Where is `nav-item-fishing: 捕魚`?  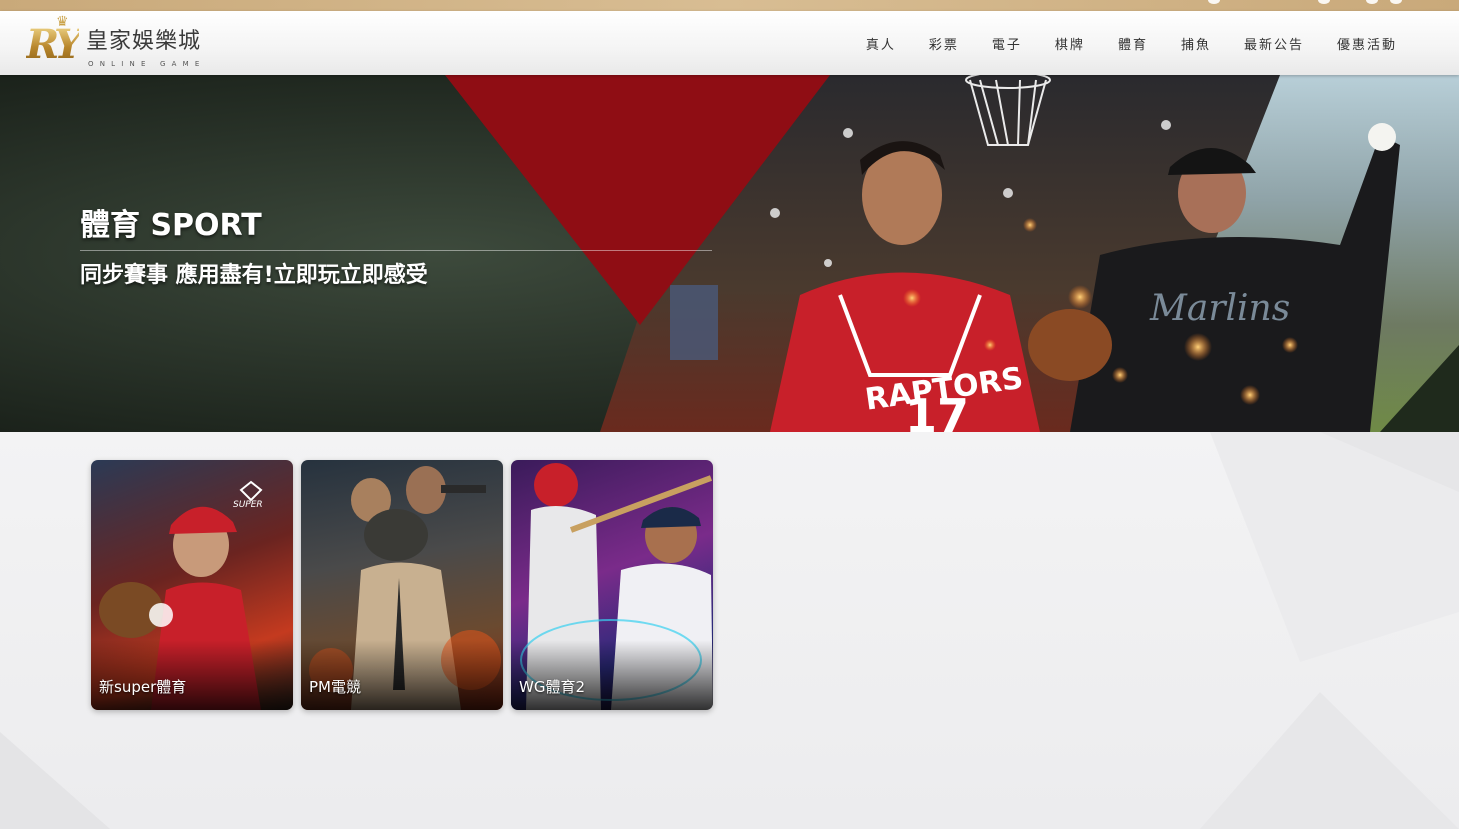
nav-item-fishing: 捕魚 is located at coordinates (1196, 43).